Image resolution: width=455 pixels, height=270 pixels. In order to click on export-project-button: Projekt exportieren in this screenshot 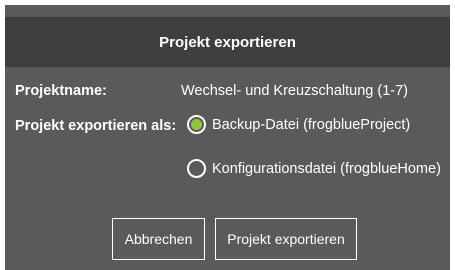, I will do `click(286, 239)`.